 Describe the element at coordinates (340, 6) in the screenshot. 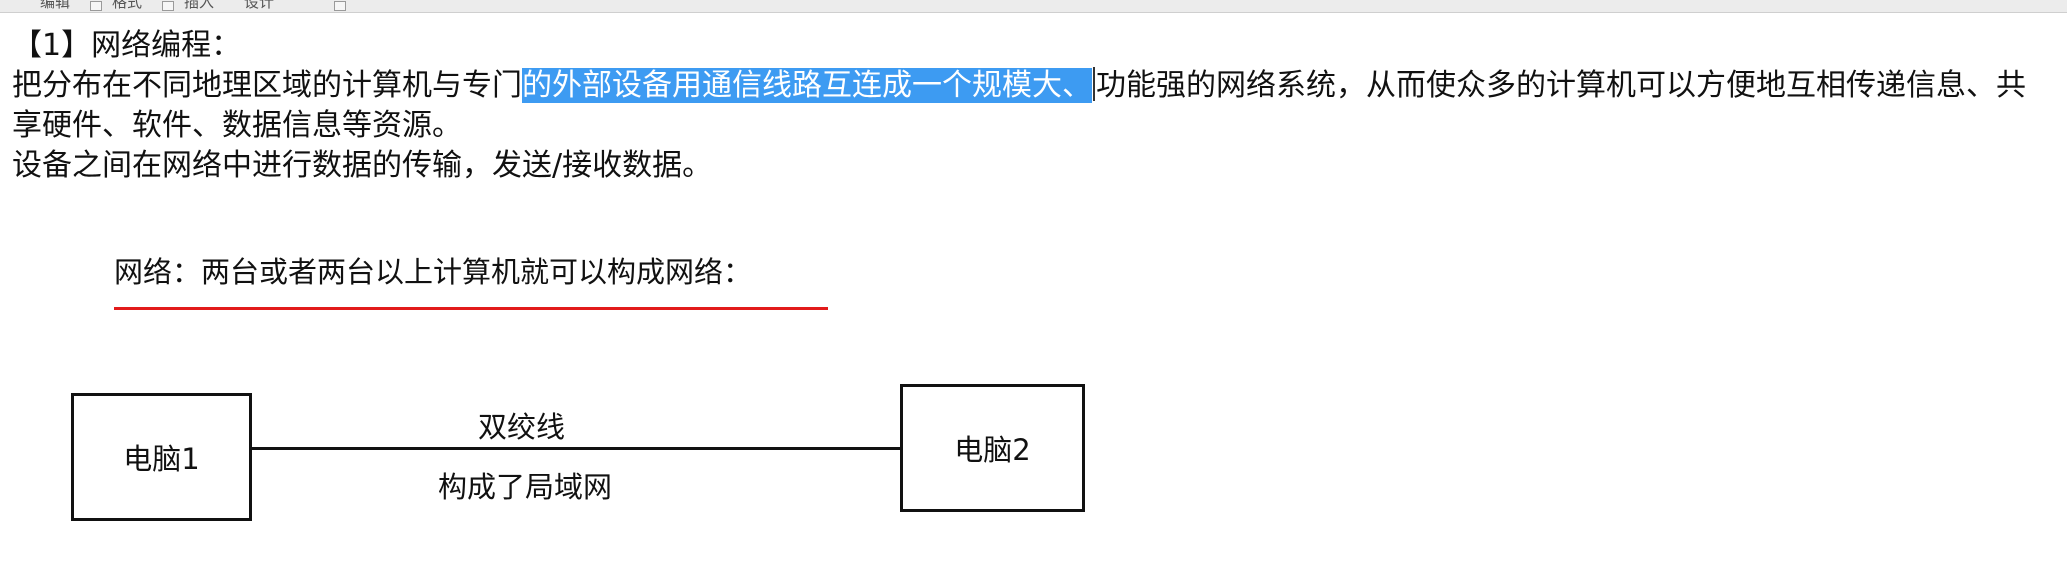

I see `save-icon` at that location.